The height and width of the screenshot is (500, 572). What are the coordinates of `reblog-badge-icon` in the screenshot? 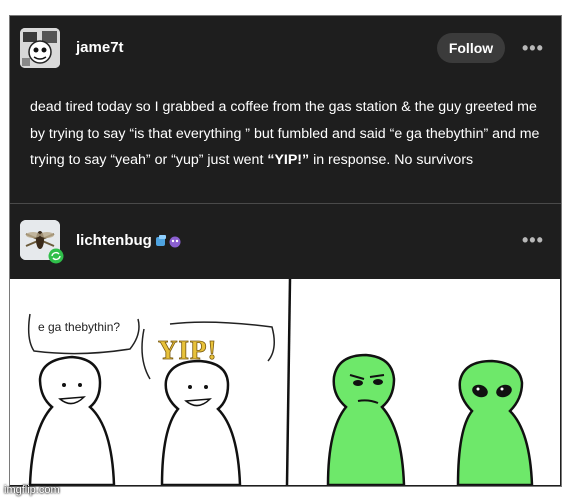 It's located at (56, 256).